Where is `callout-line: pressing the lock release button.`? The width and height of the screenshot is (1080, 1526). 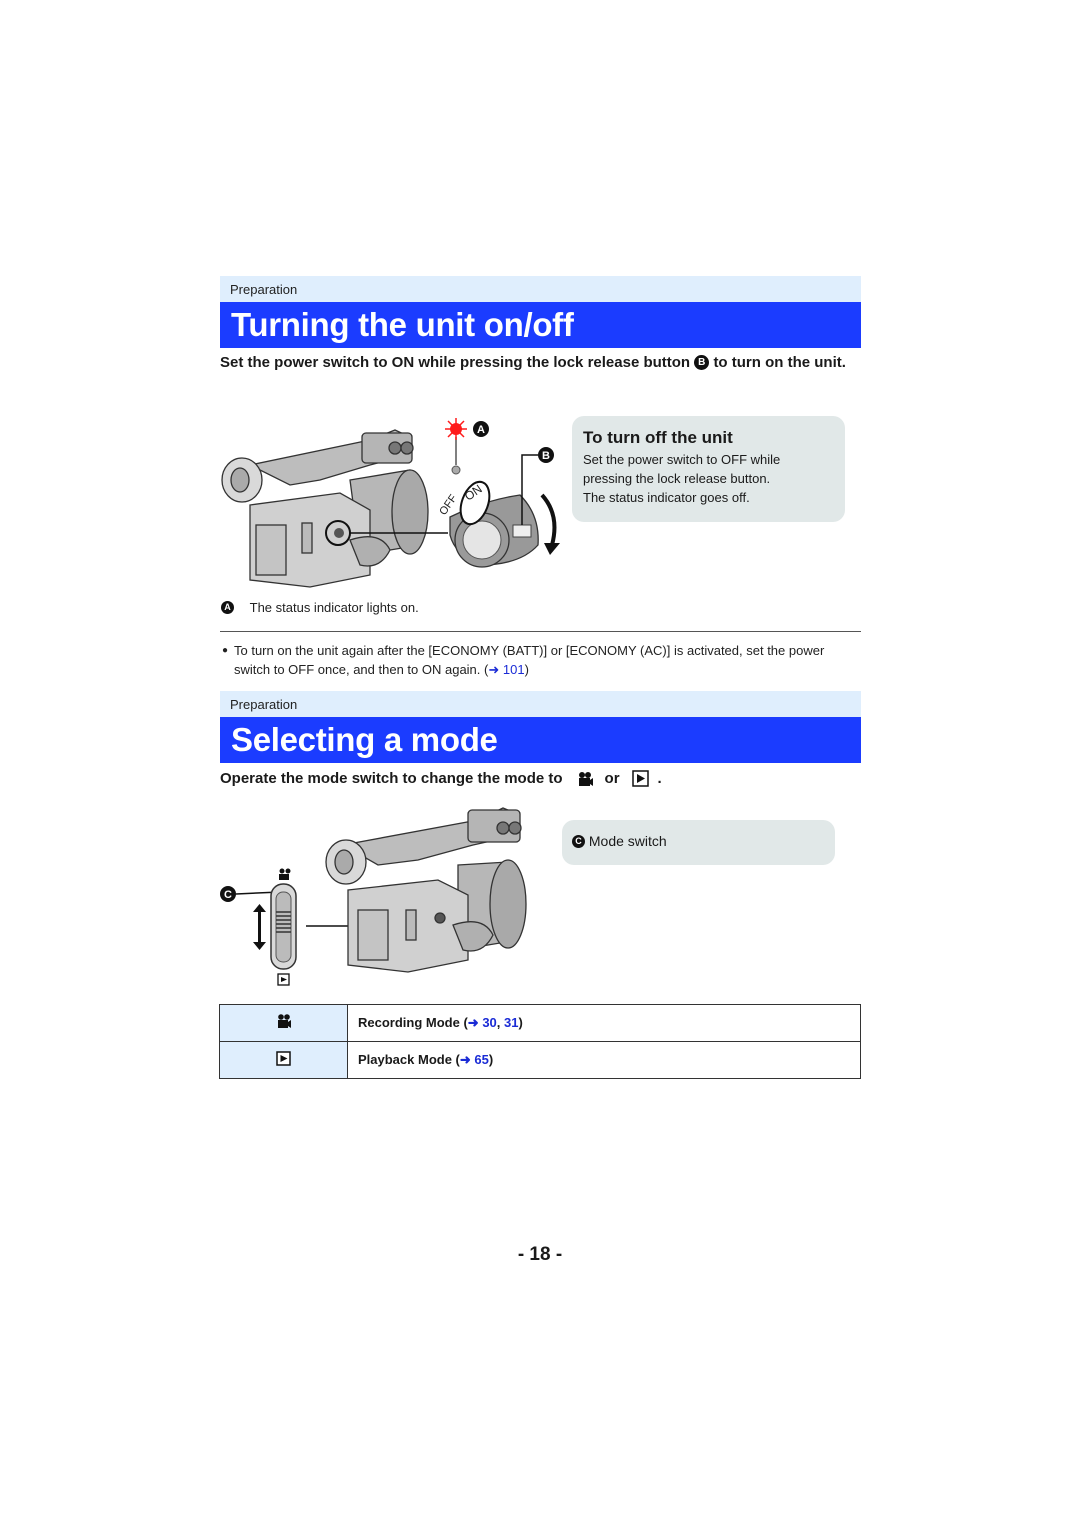 callout-line: pressing the lock release button. is located at coordinates (677, 478).